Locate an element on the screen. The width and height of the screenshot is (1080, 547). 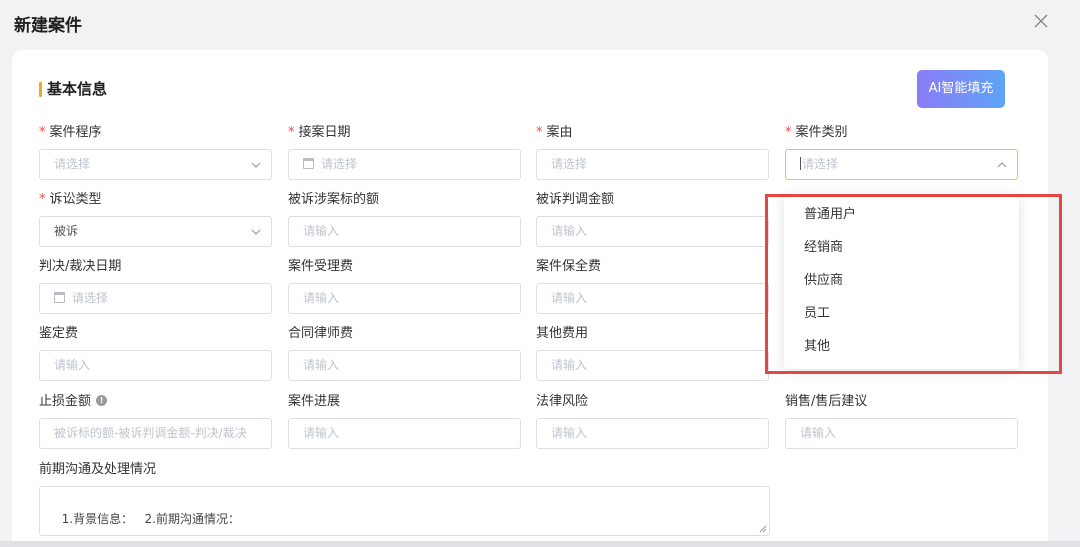
legal-risk-input: 请输入 is located at coordinates (652, 433).